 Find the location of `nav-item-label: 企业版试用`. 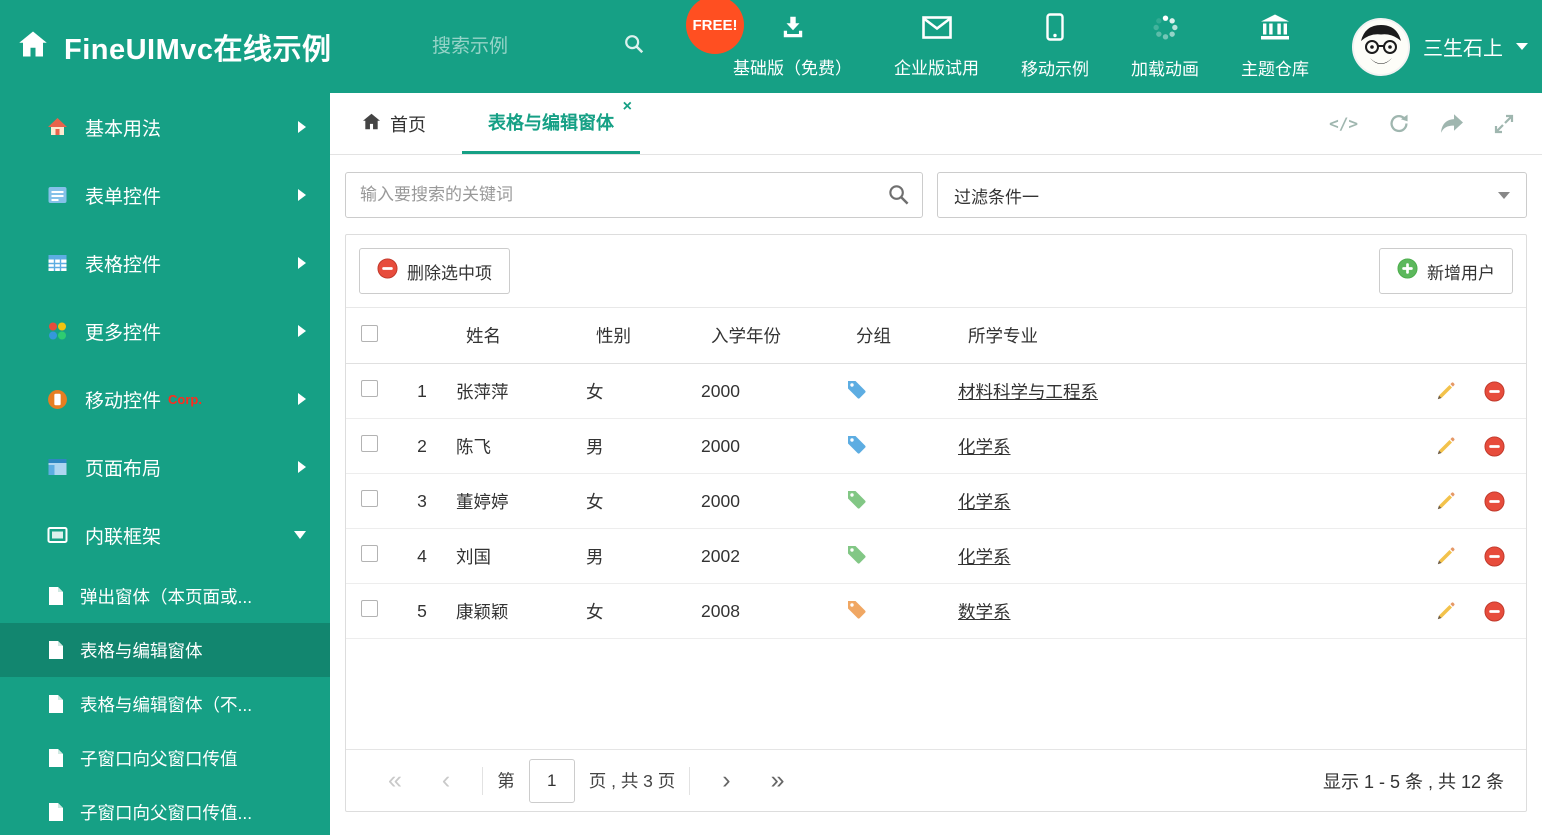

nav-item-label: 企业版试用 is located at coordinates (936, 68).